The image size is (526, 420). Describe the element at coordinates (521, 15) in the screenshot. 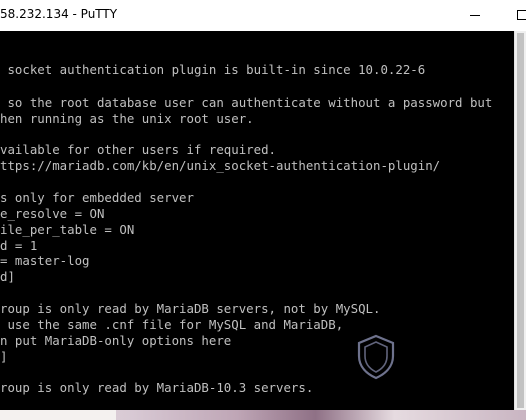

I see `maximize-icon` at that location.